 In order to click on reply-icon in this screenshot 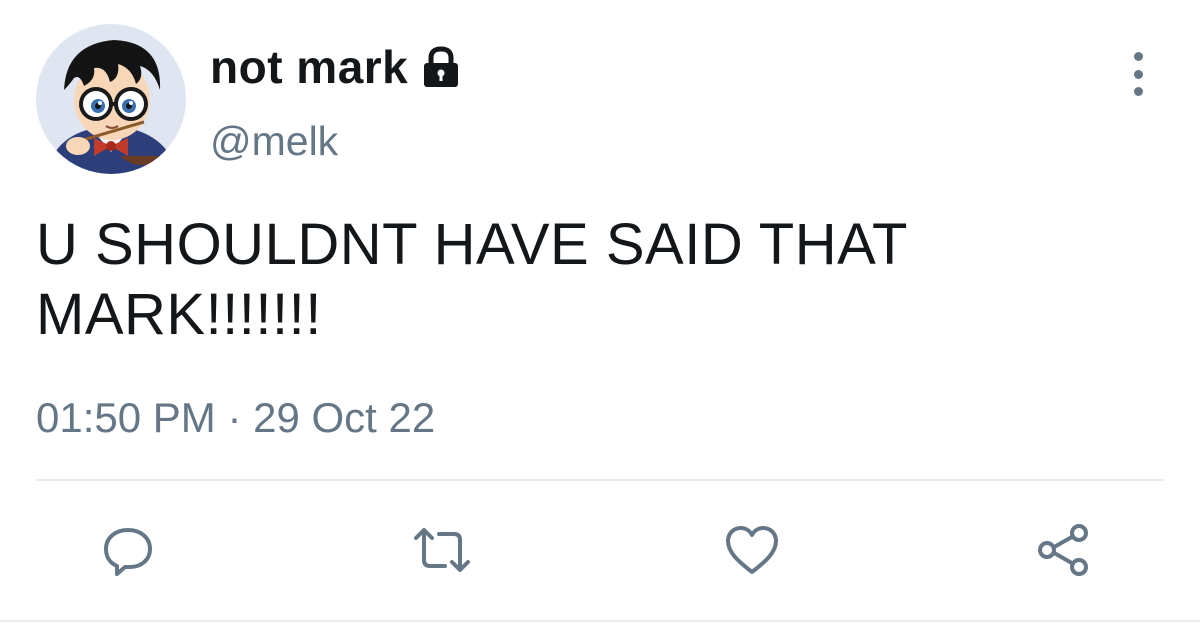, I will do `click(128, 552)`.